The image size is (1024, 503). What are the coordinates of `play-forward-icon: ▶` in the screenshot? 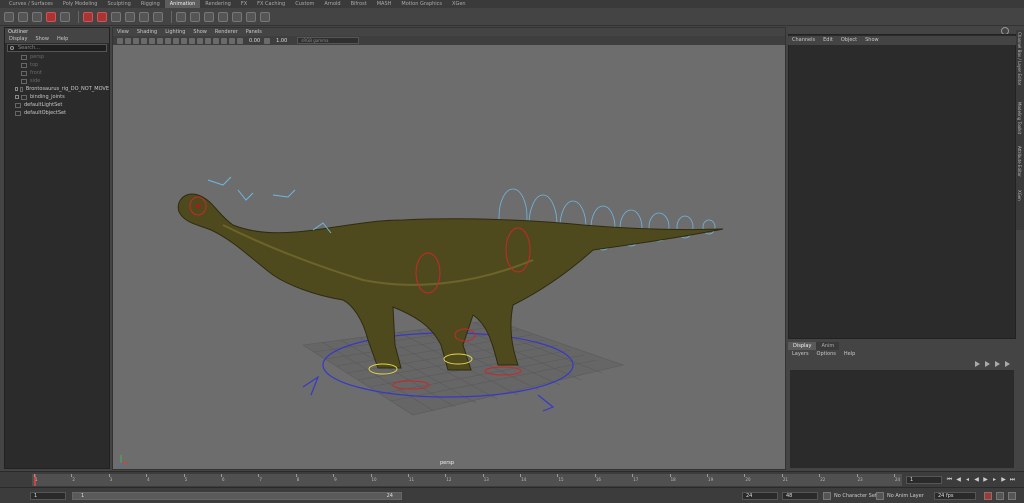 It's located at (985, 479).